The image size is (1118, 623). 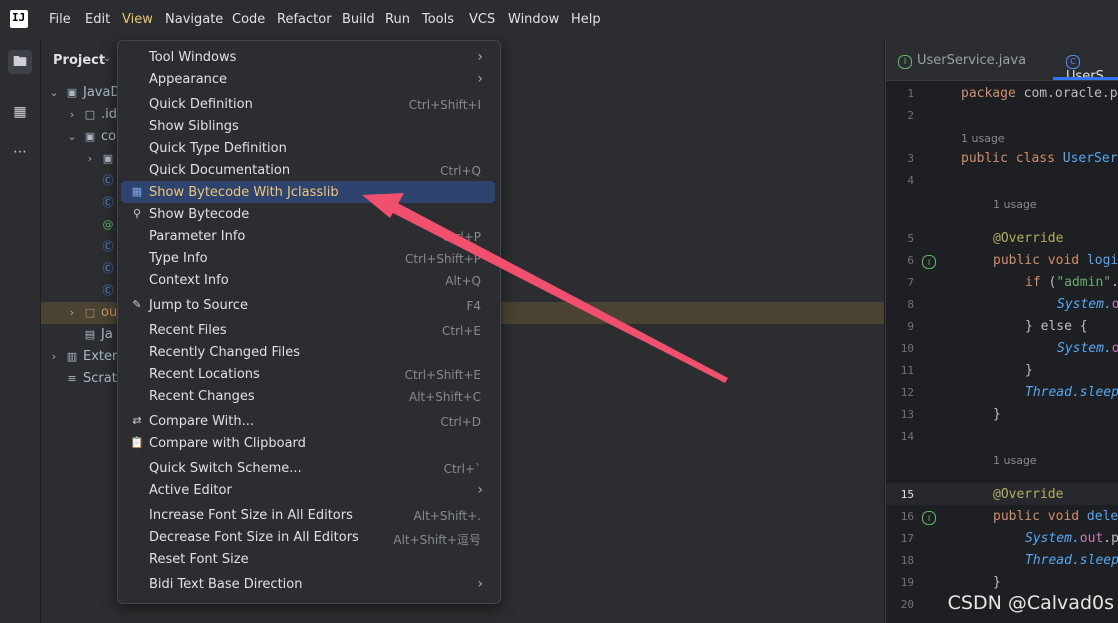 What do you see at coordinates (308, 258) in the screenshot?
I see `menu-item-type-info: Type Info Ctrl+Shift+P` at bounding box center [308, 258].